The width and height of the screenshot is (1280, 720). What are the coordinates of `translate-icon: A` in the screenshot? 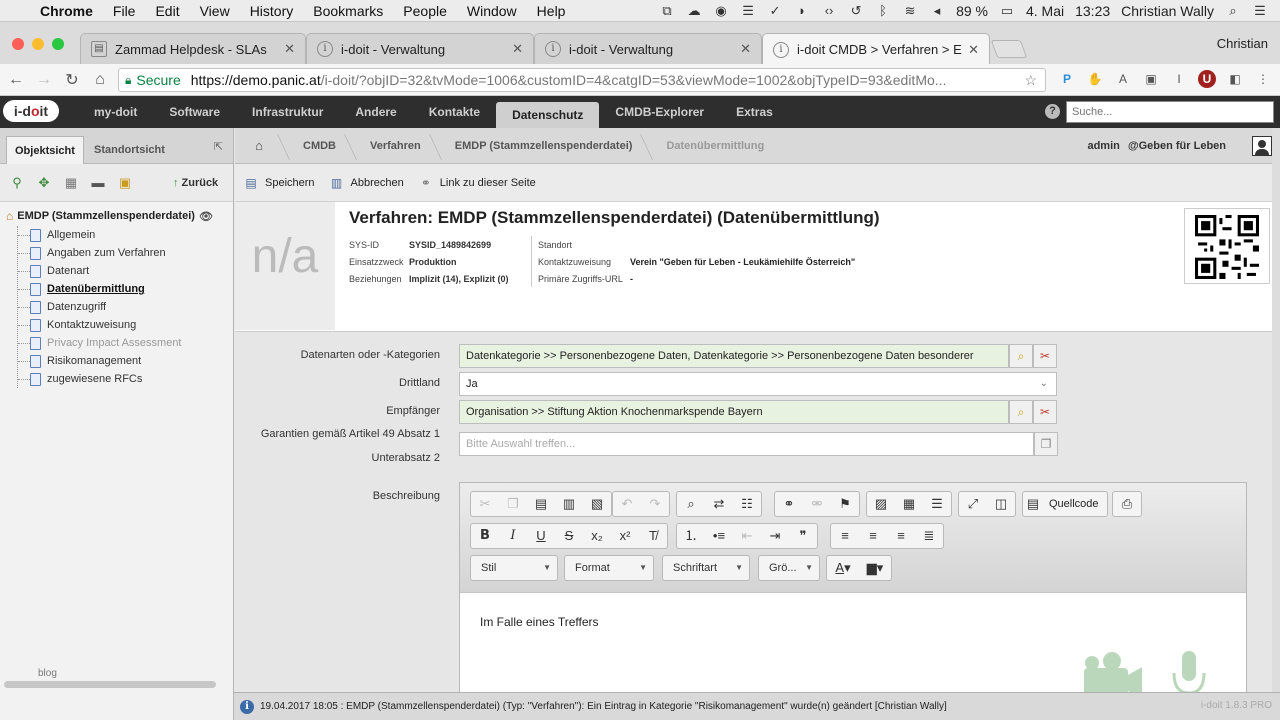 It's located at (1123, 79).